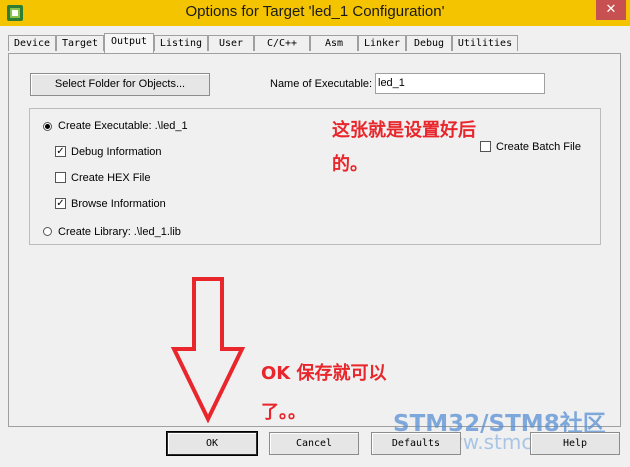 Image resolution: width=630 pixels, height=467 pixels. What do you see at coordinates (123, 126) in the screenshot?
I see `create-executable-label: Create Executable: .\led_1` at bounding box center [123, 126].